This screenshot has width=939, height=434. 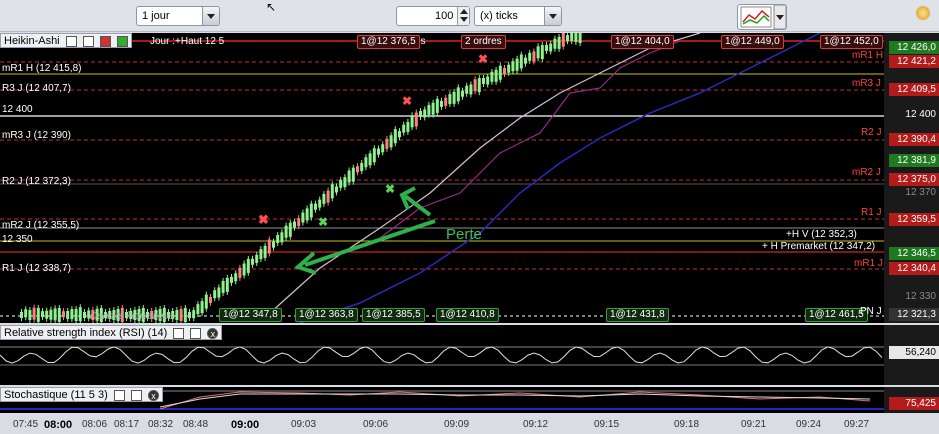 What do you see at coordinates (271, 7) in the screenshot?
I see `mouse-cursor-icon: ↖` at bounding box center [271, 7].